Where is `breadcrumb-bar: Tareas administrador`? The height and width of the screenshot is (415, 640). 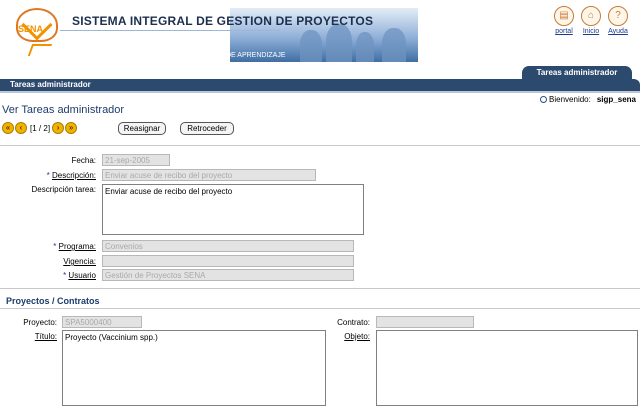
breadcrumb-bar: Tareas administrador is located at coordinates (320, 85).